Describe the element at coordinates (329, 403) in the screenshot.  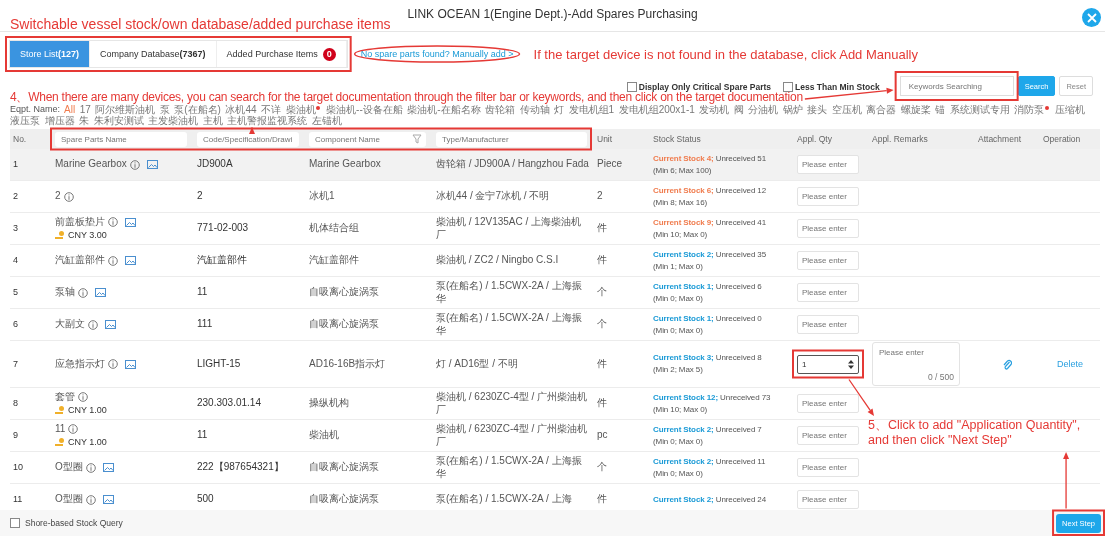
I see `table-cell: 操纵机构` at that location.